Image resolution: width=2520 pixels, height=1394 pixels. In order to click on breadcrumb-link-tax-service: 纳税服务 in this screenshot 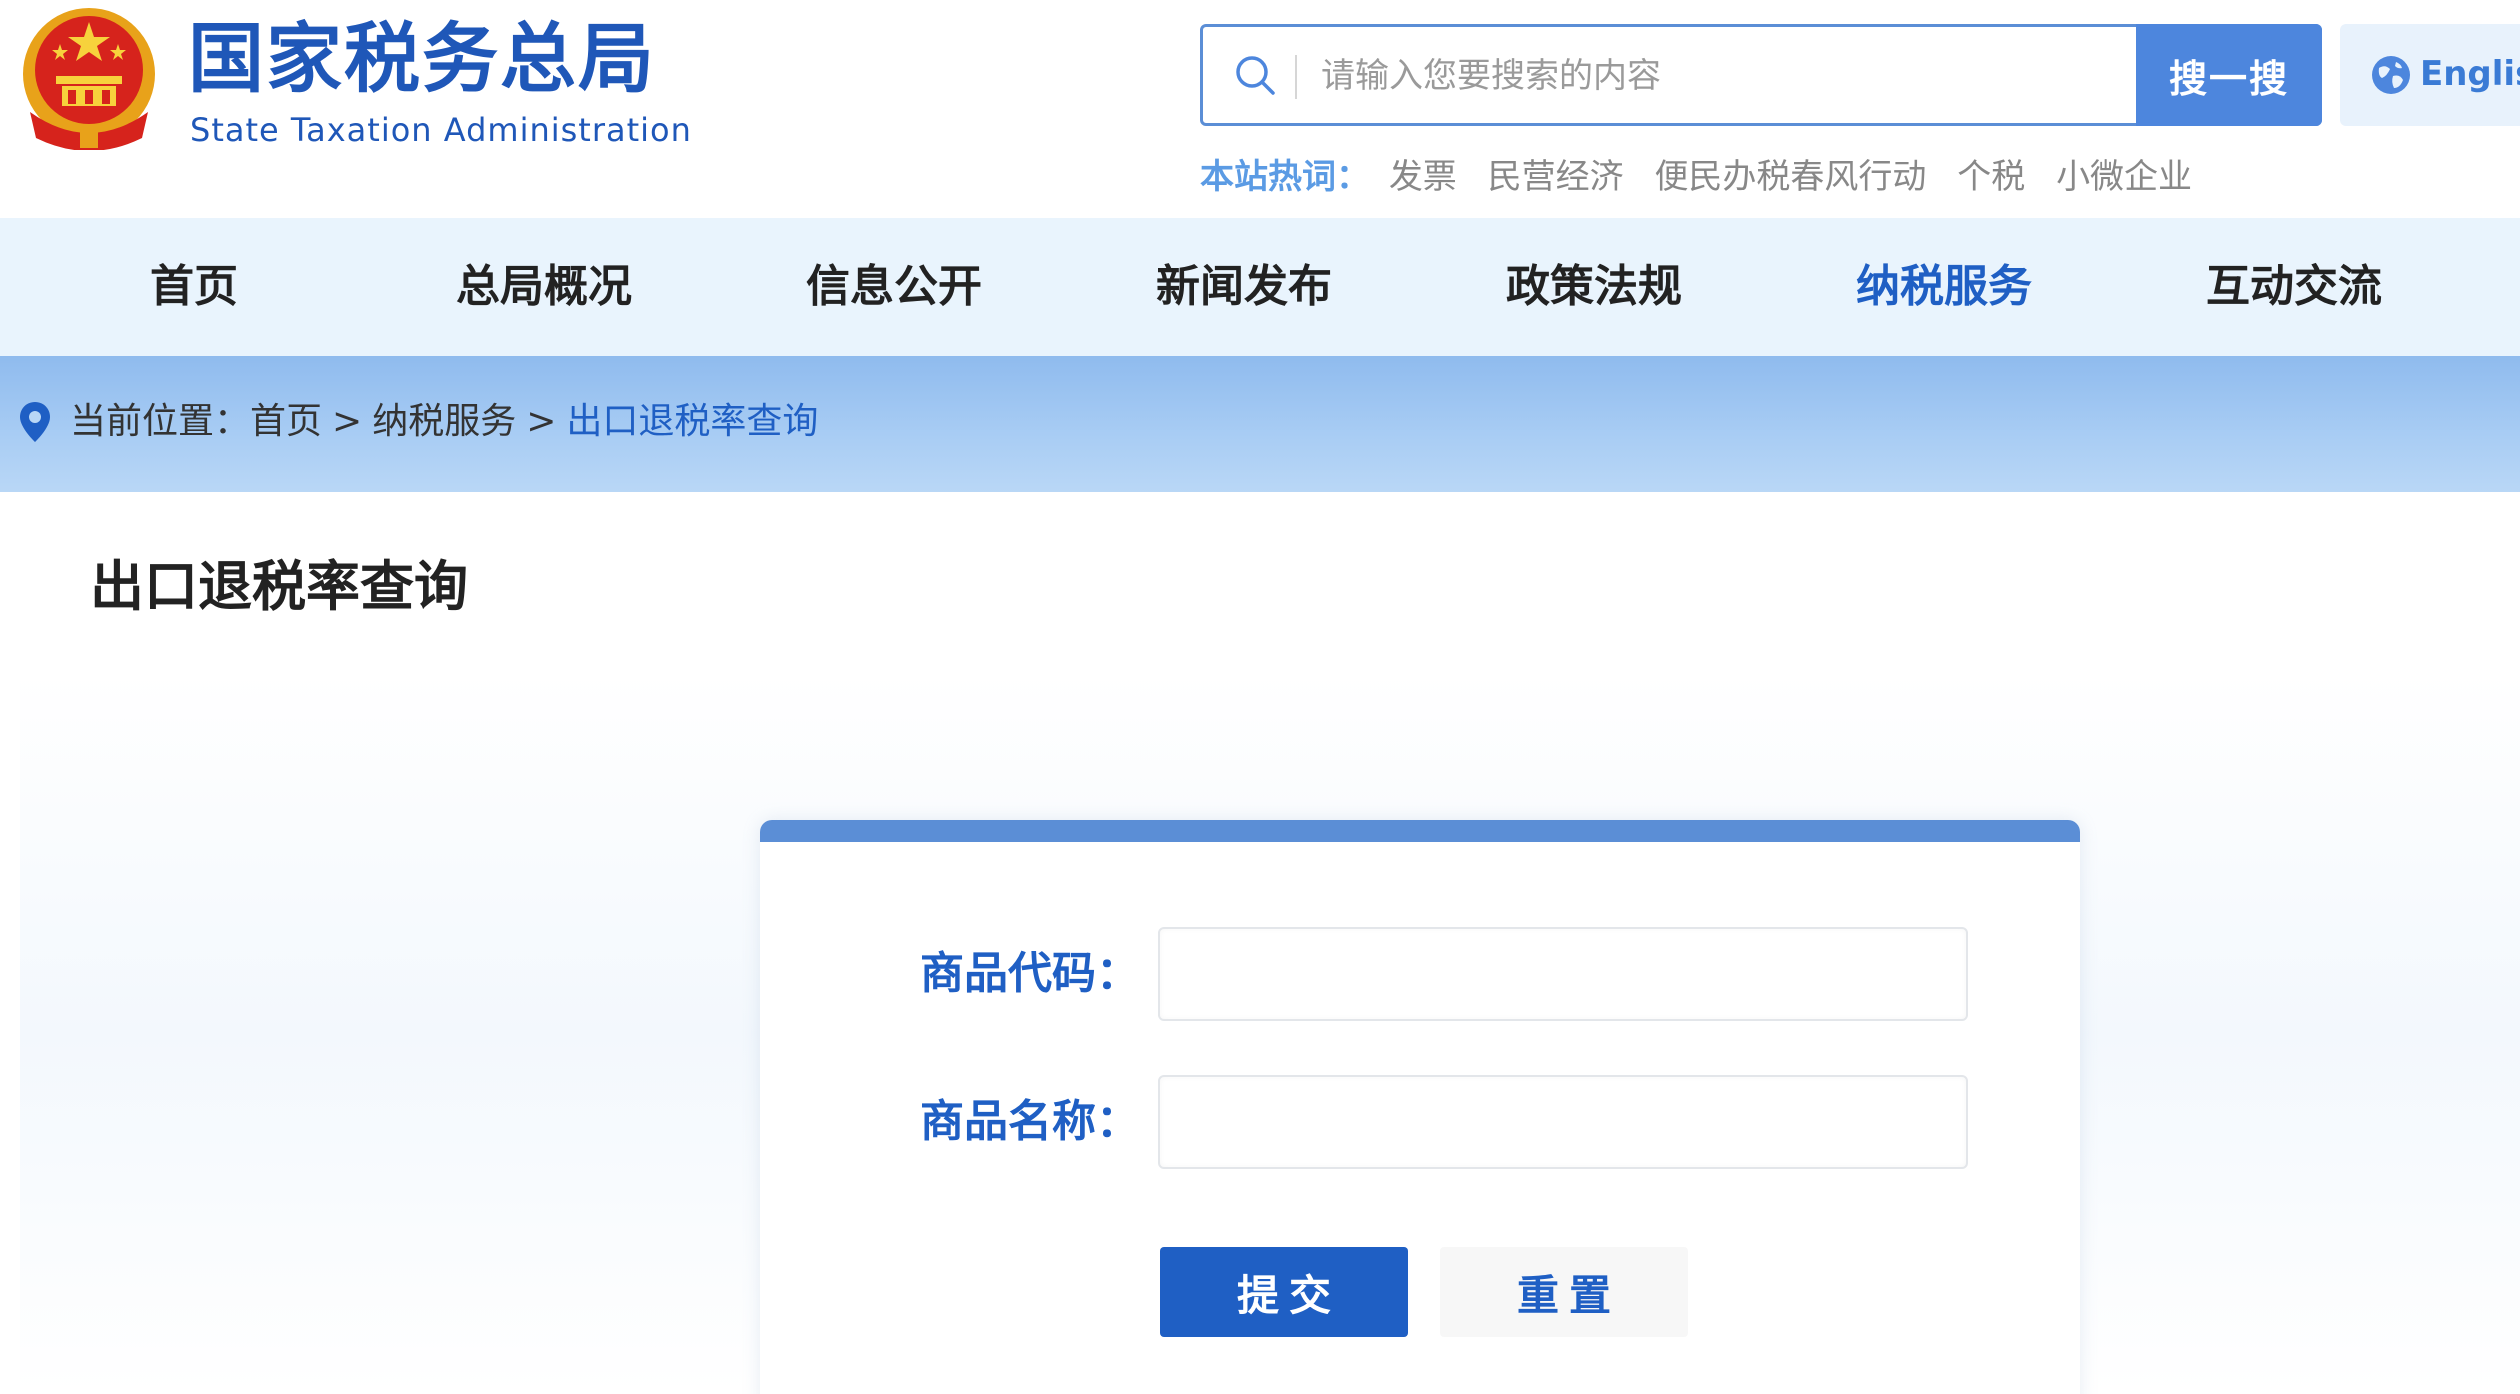, I will do `click(444, 421)`.